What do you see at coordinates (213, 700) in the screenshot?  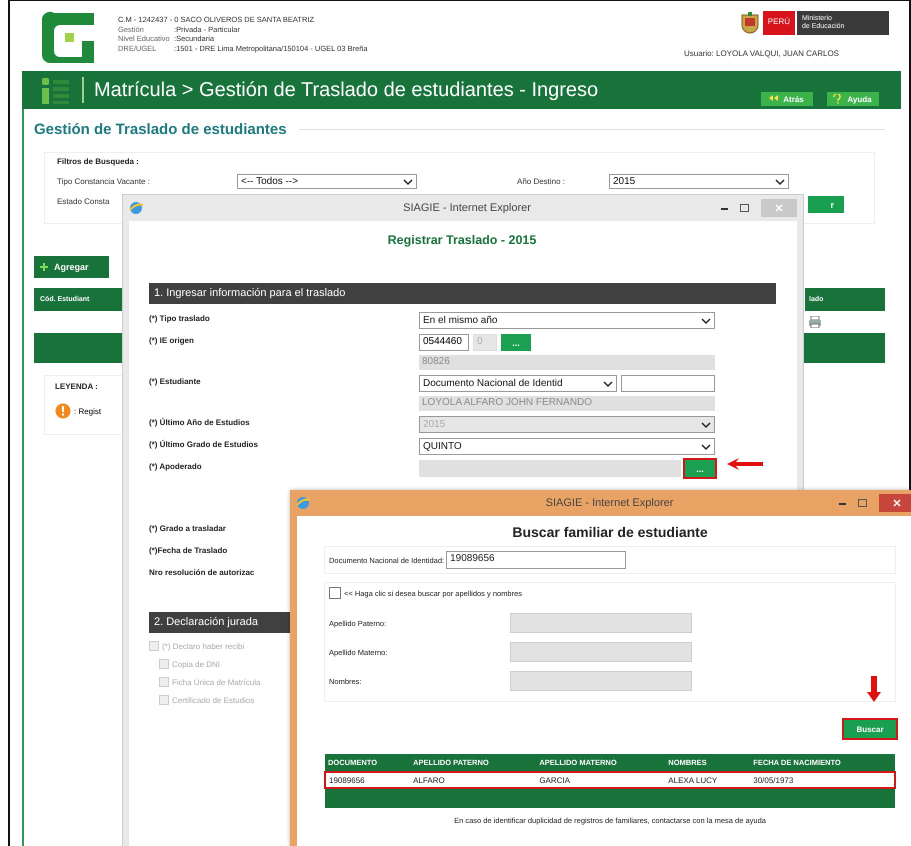 I see `checkbox-label: Certificado de Estudios` at bounding box center [213, 700].